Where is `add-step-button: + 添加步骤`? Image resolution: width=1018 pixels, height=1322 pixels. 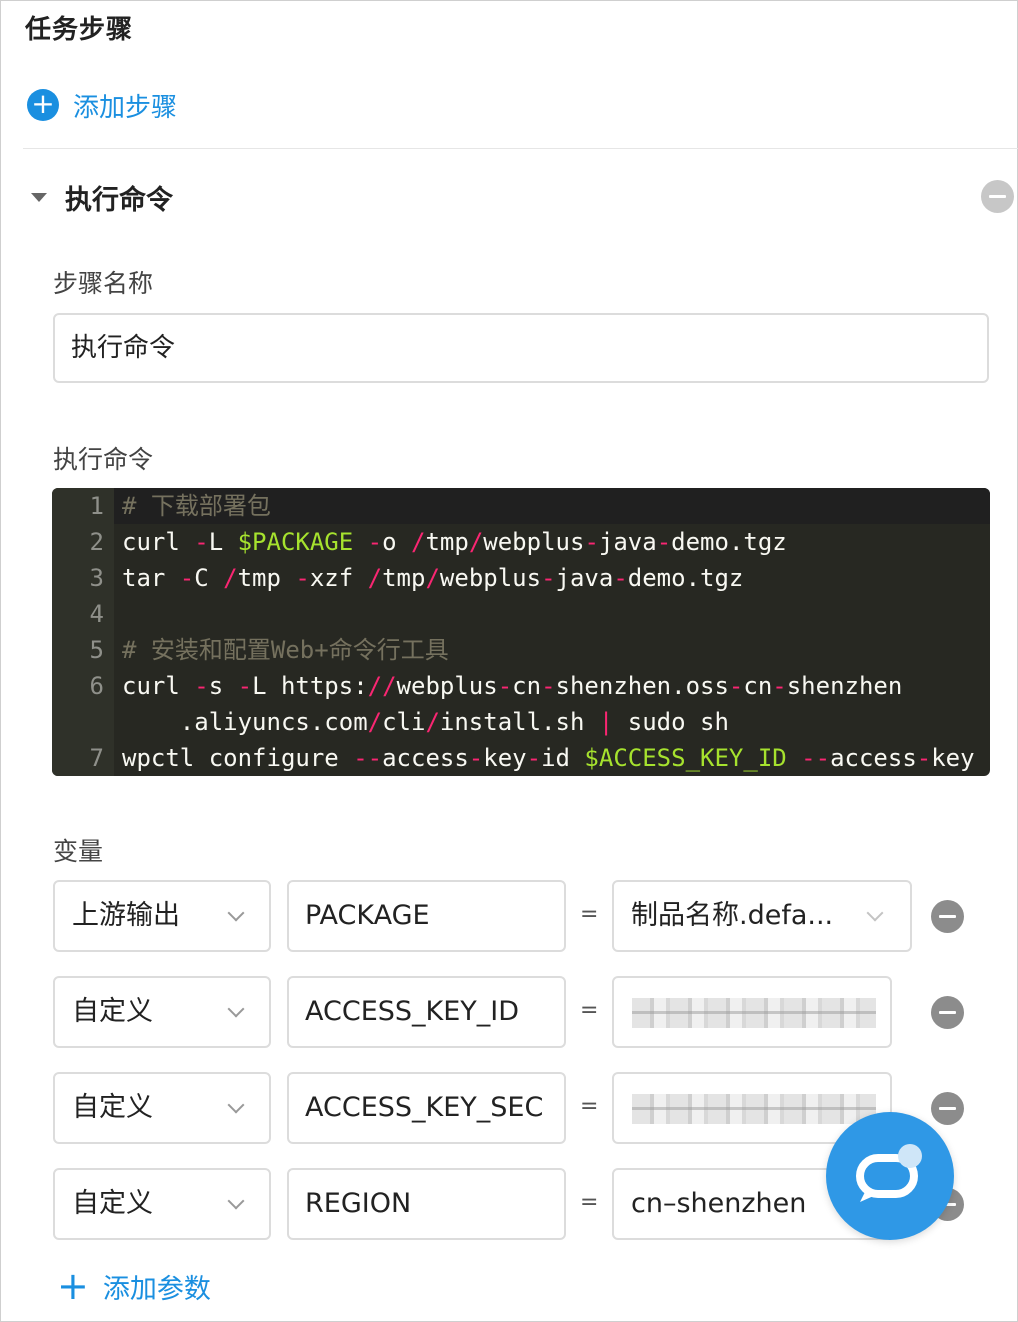
add-step-button: + 添加步骤 is located at coordinates (102, 105).